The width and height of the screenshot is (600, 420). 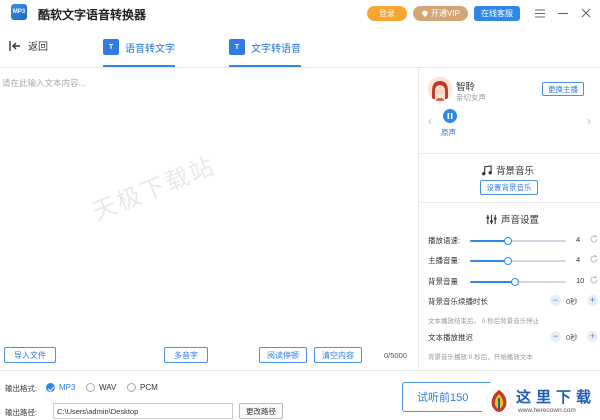 What do you see at coordinates (487, 169) in the screenshot?
I see `music-note-icon` at bounding box center [487, 169].